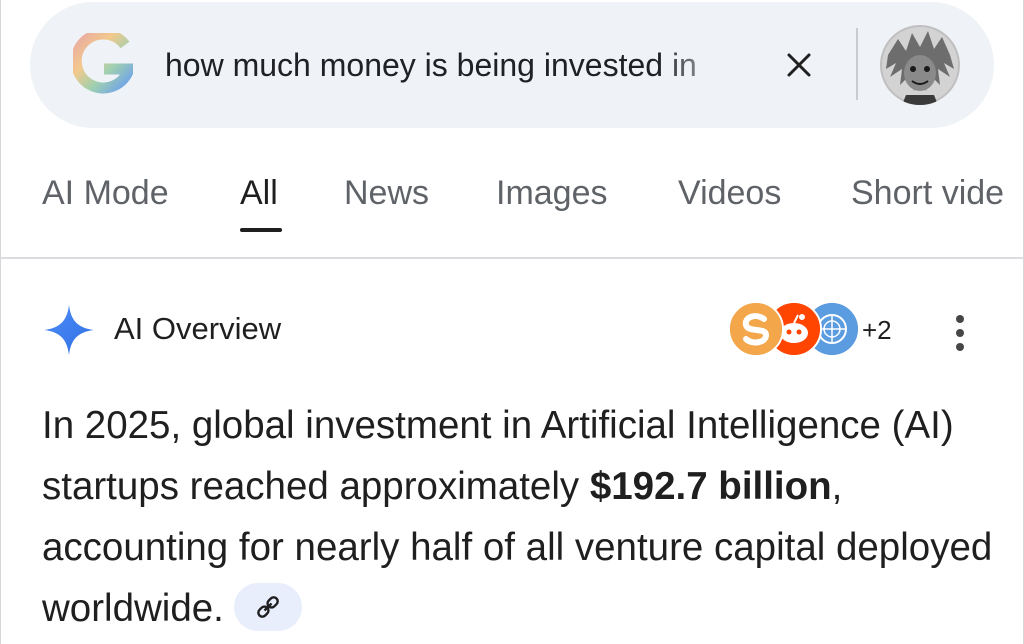 The height and width of the screenshot is (644, 1024). What do you see at coordinates (877, 330) in the screenshot?
I see `more-sources-count: +2` at bounding box center [877, 330].